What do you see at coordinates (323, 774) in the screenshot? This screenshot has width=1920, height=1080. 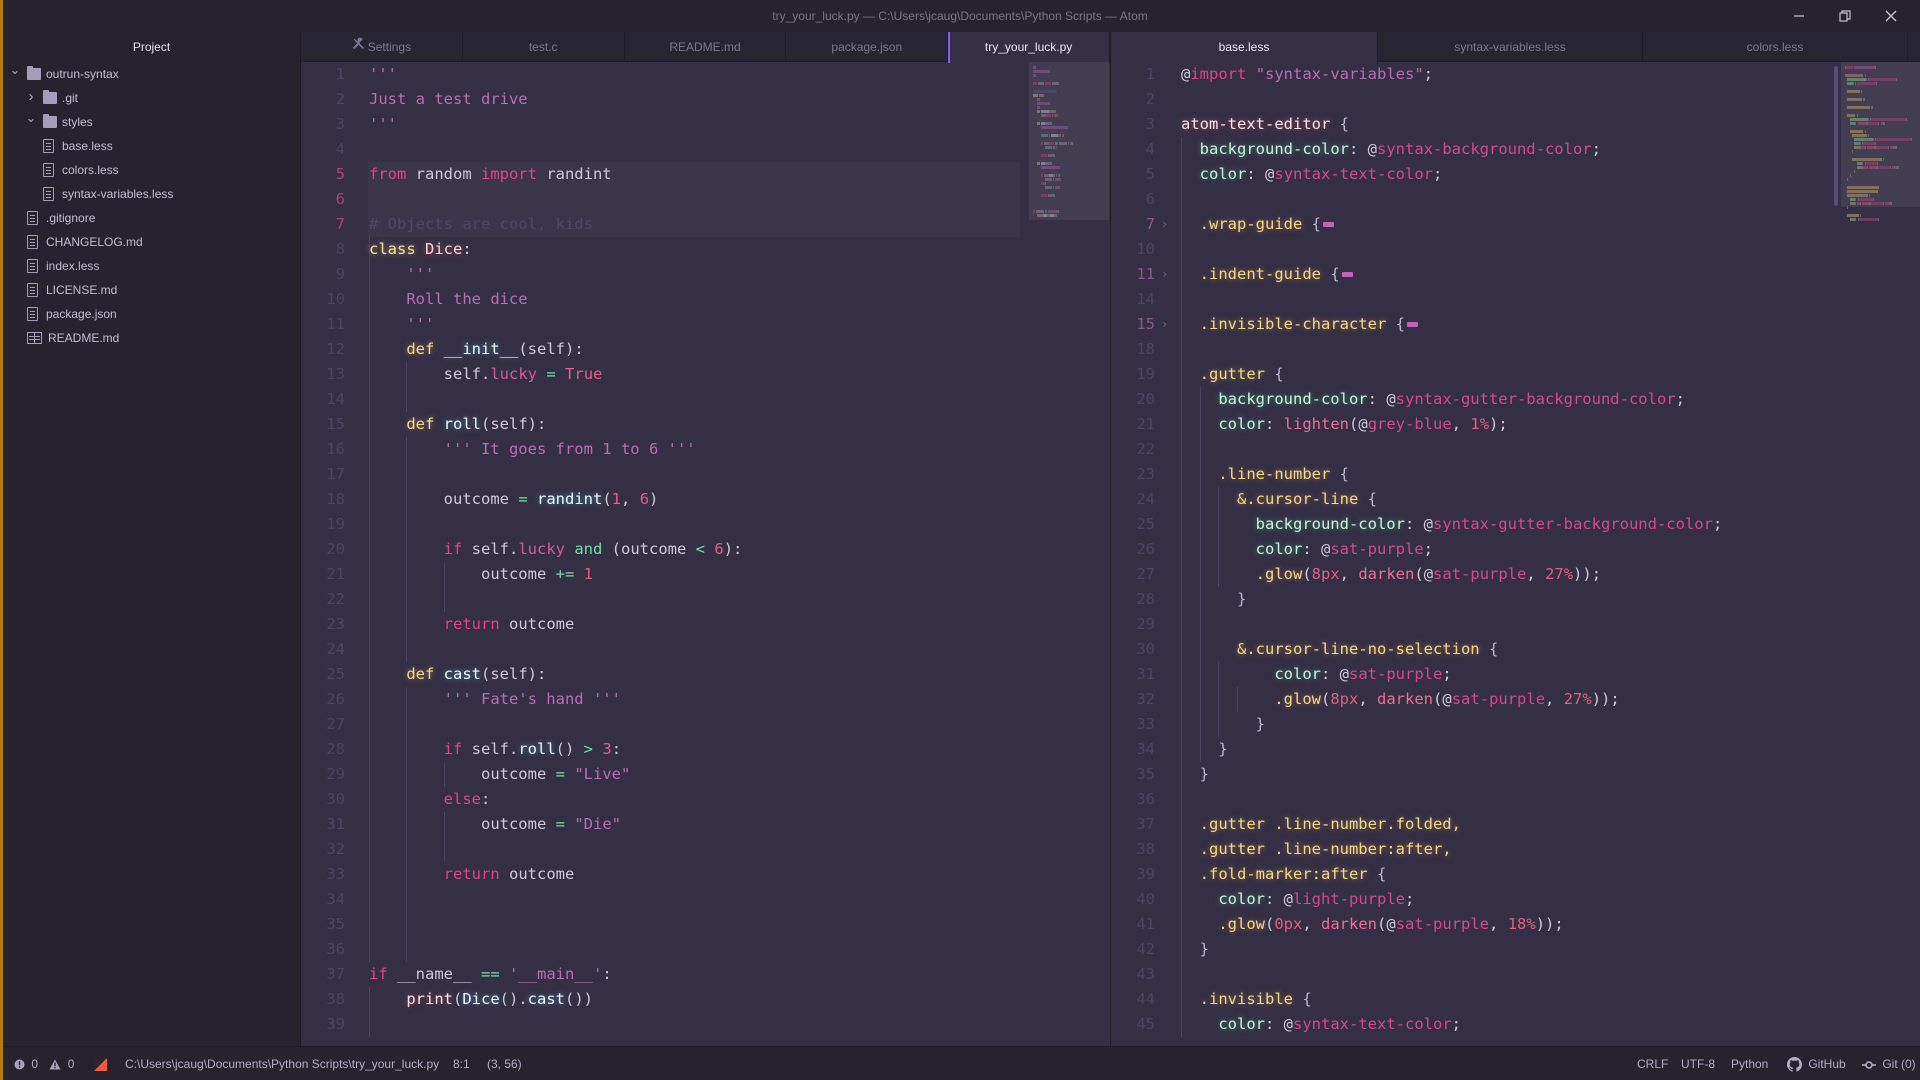 I see `line-number: 29` at bounding box center [323, 774].